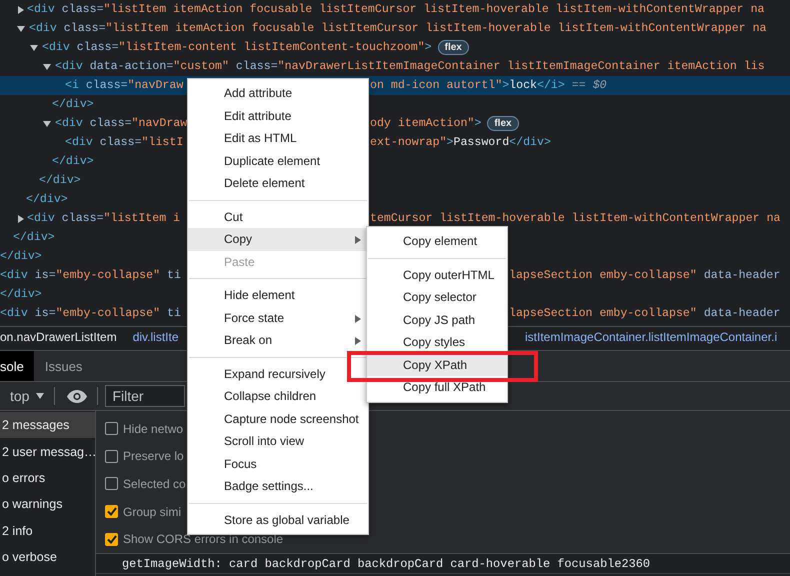 This screenshot has height=576, width=790. I want to click on code-line: <div class="navDraw, so click(121, 123).